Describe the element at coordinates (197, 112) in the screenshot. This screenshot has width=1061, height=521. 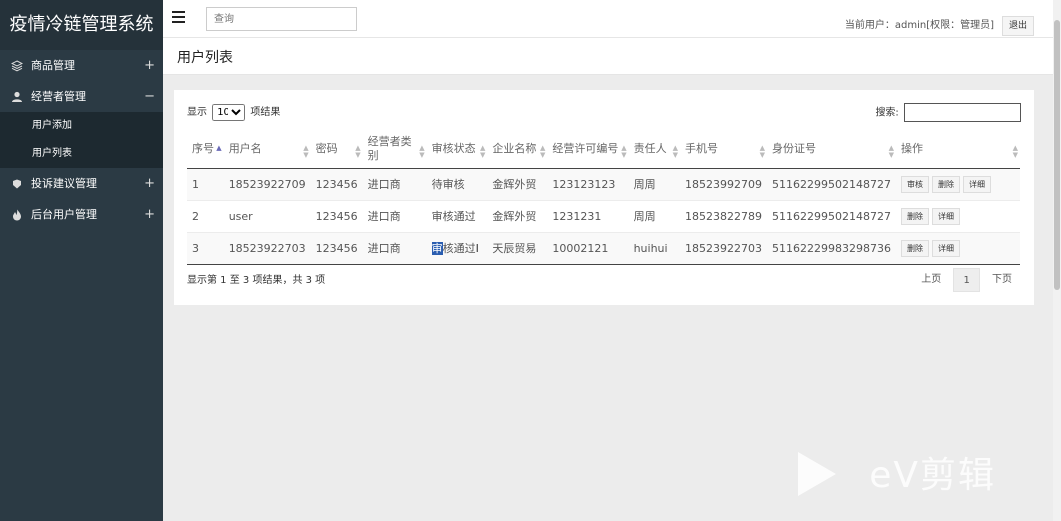
I see `length-prefix: 显示` at that location.